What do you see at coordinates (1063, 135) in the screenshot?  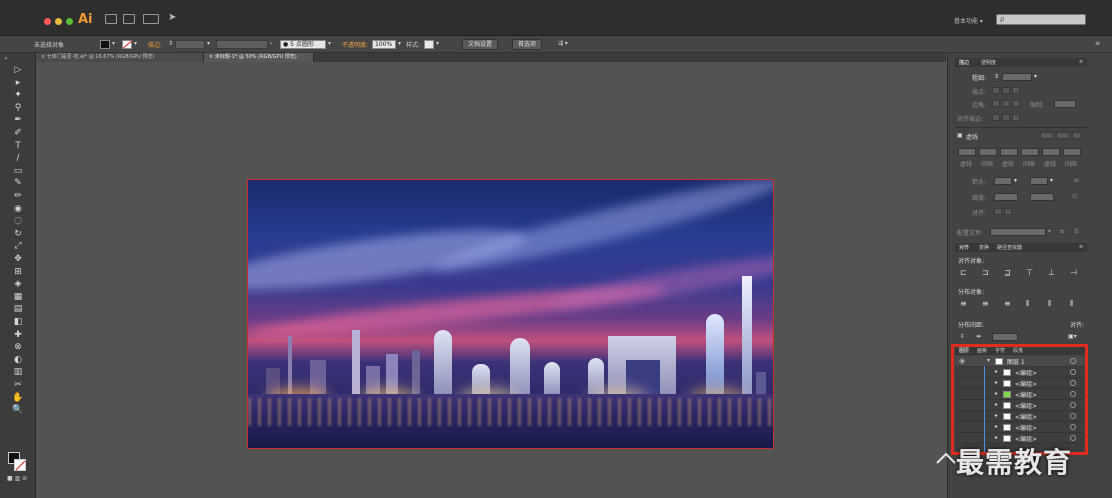 I see `dash-align-button` at bounding box center [1063, 135].